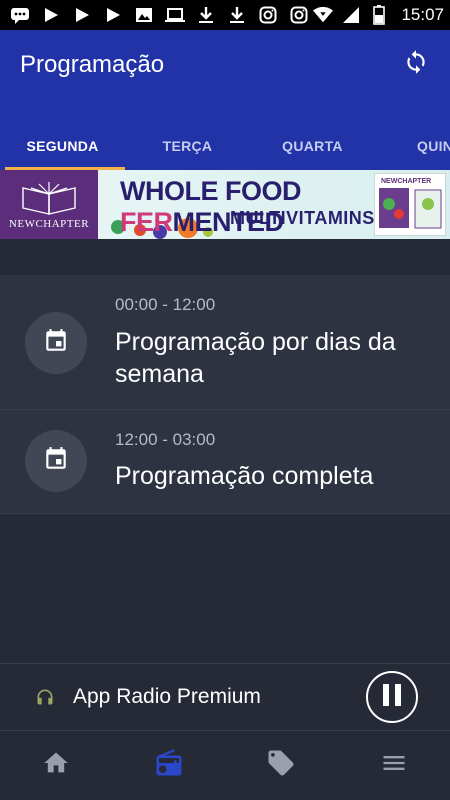 Image resolution: width=450 pixels, height=800 pixels. I want to click on list-item: 12:00 - 03:00 Programação completa, so click(225, 462).